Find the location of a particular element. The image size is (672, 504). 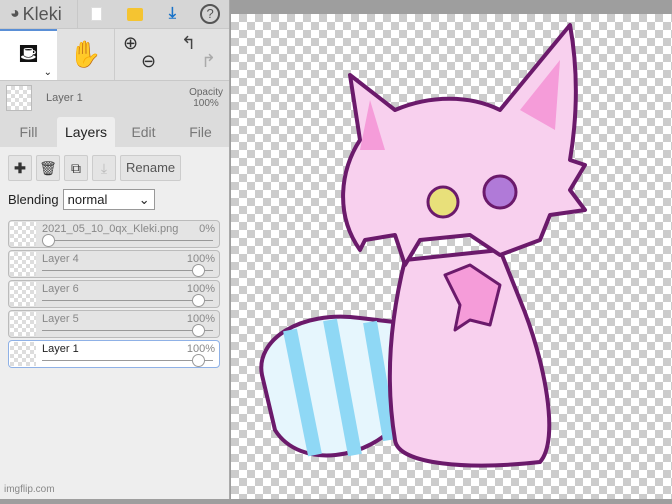

plus-icon: ✚ is located at coordinates (20, 167).